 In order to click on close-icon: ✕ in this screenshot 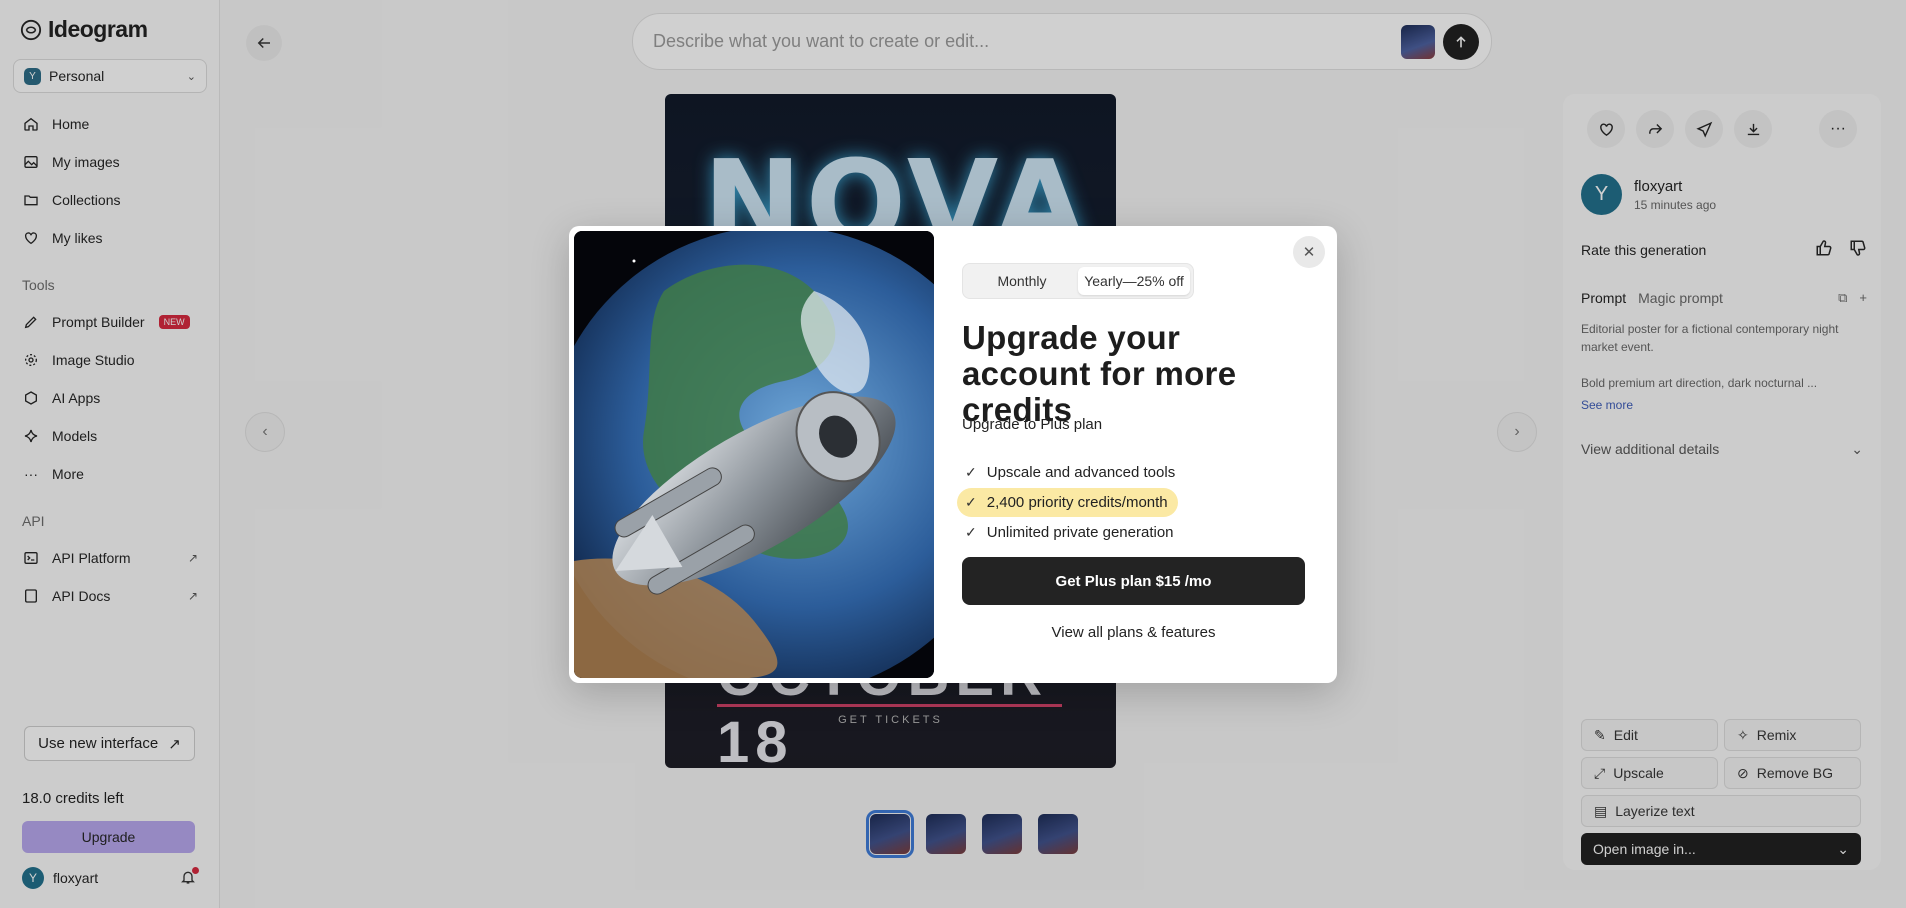, I will do `click(1309, 252)`.